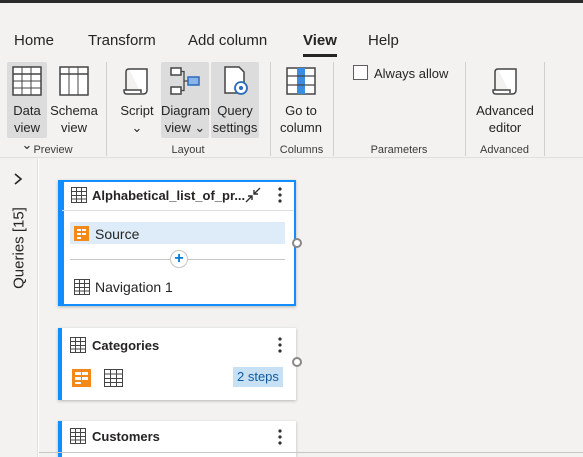  What do you see at coordinates (188, 150) in the screenshot?
I see `group-label-layout: Layout` at bounding box center [188, 150].